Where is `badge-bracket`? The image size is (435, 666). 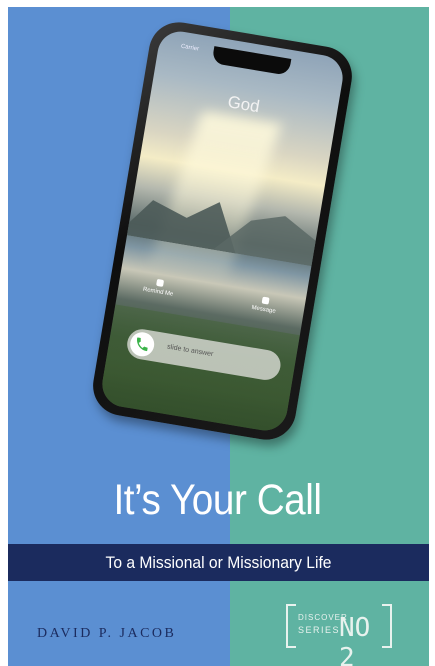
badge-bracket is located at coordinates (291, 626).